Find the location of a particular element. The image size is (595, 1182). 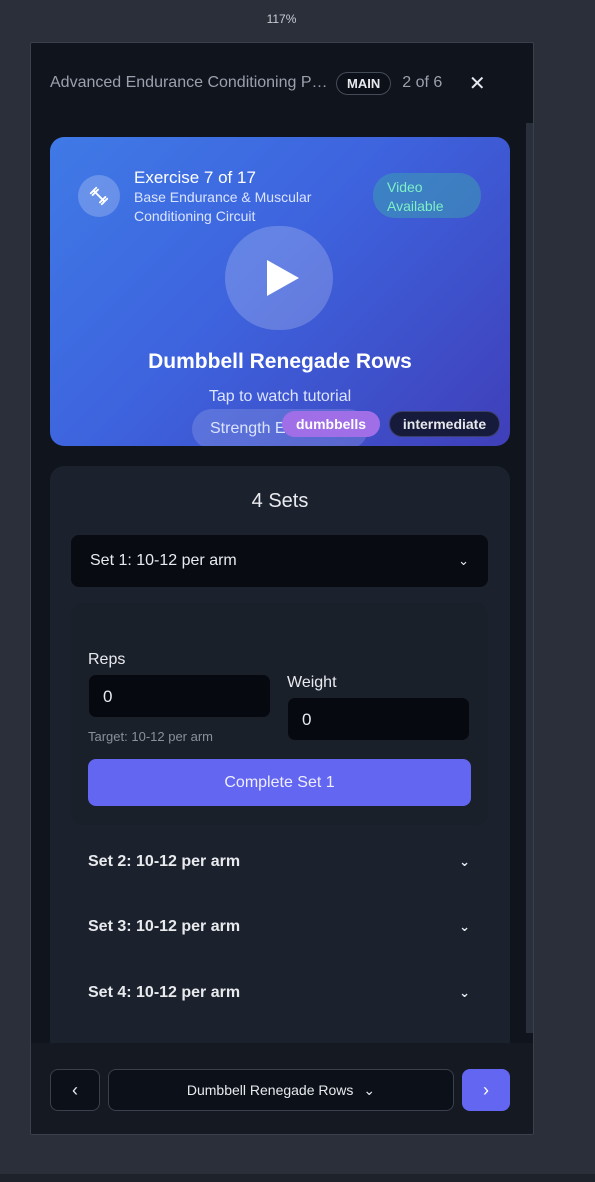

reps-target-hint: Target: 10-12 per arm is located at coordinates (151, 736).